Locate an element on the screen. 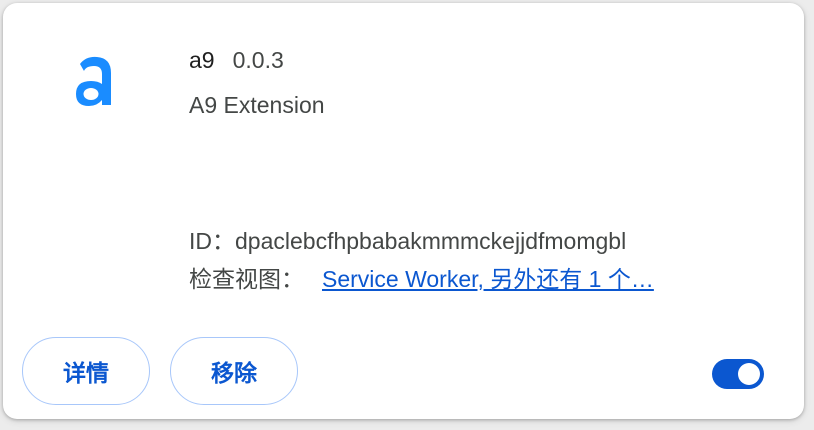  details-button: 详情 is located at coordinates (86, 371).